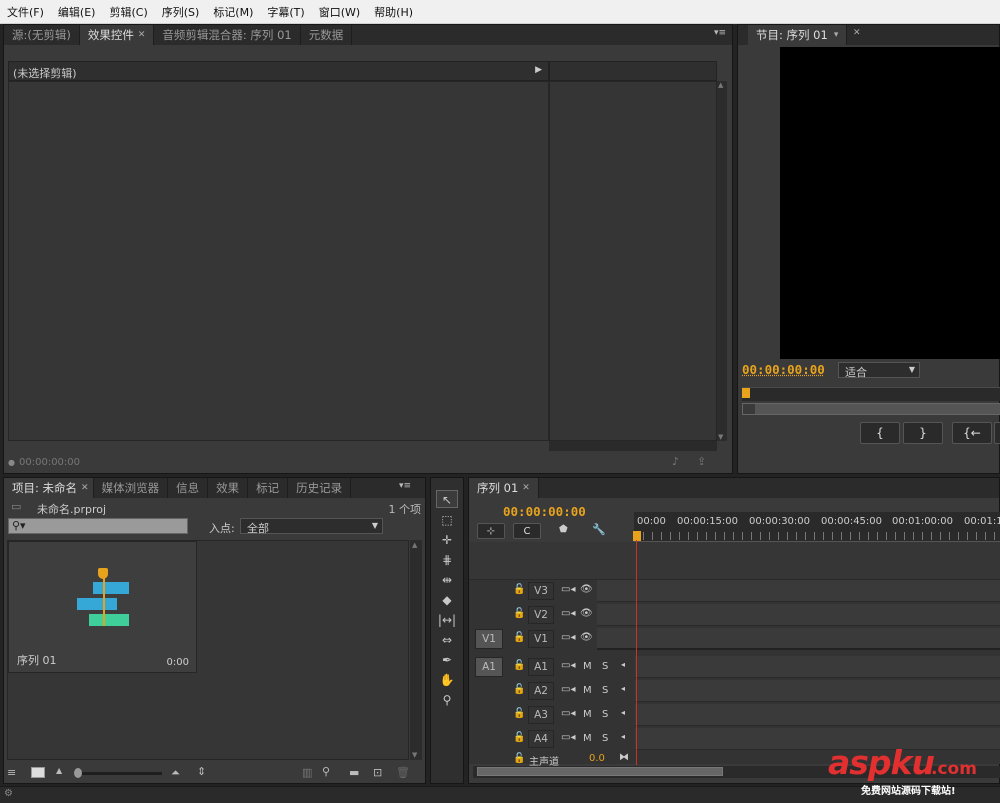 The image size is (1000, 803). What do you see at coordinates (541, 639) in the screenshot?
I see `track-name-v1: V1` at bounding box center [541, 639].